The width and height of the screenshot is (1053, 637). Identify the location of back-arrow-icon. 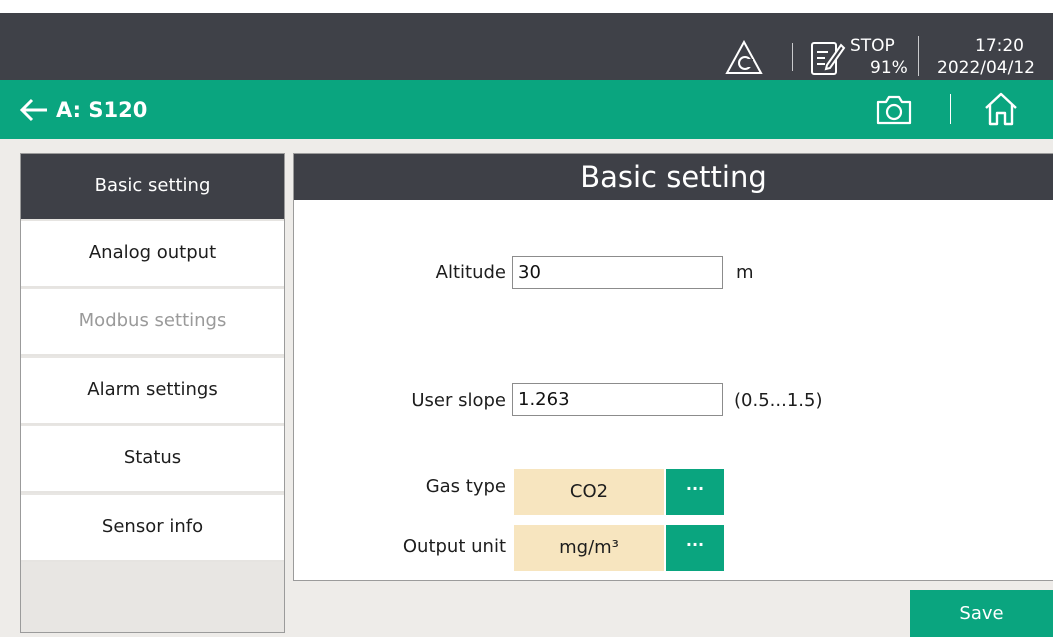
(34, 110).